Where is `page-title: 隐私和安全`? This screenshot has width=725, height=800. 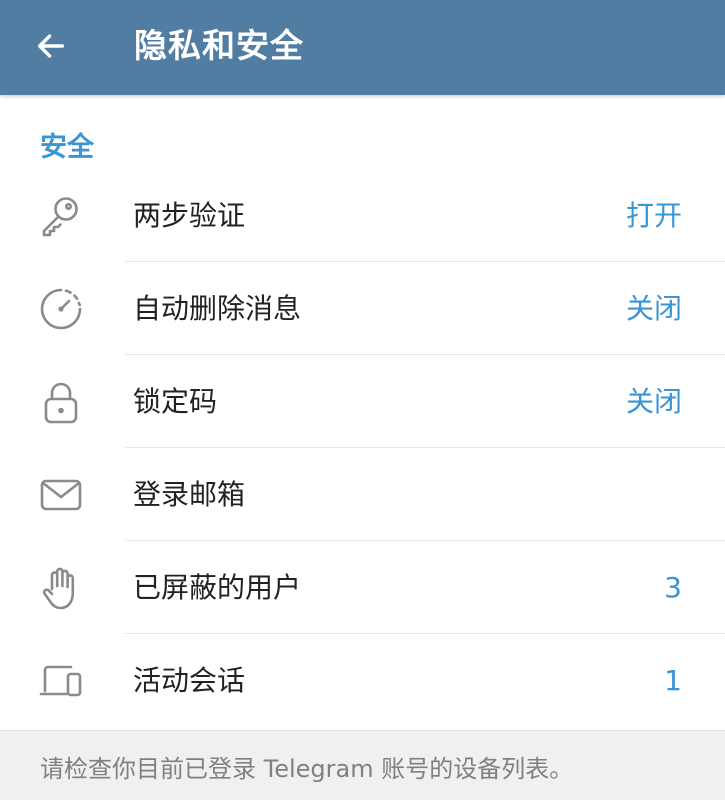
page-title: 隐私和安全 is located at coordinates (219, 45).